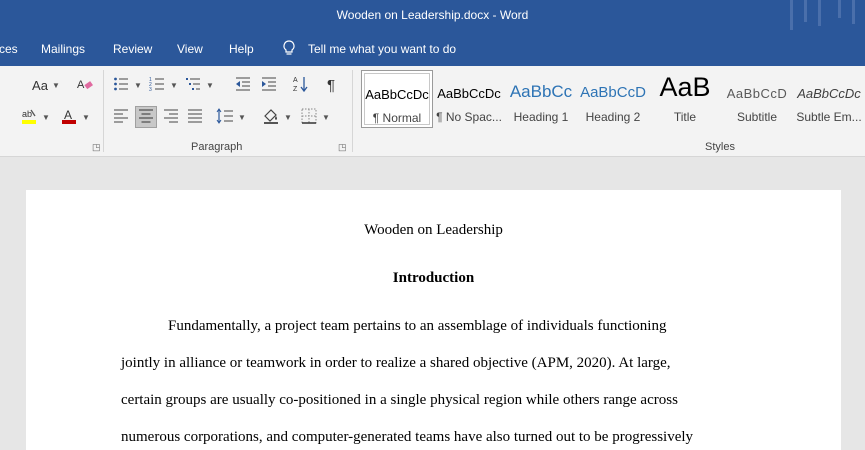 This screenshot has width=865, height=450. I want to click on clear-formatting-button: A, so click(85, 85).